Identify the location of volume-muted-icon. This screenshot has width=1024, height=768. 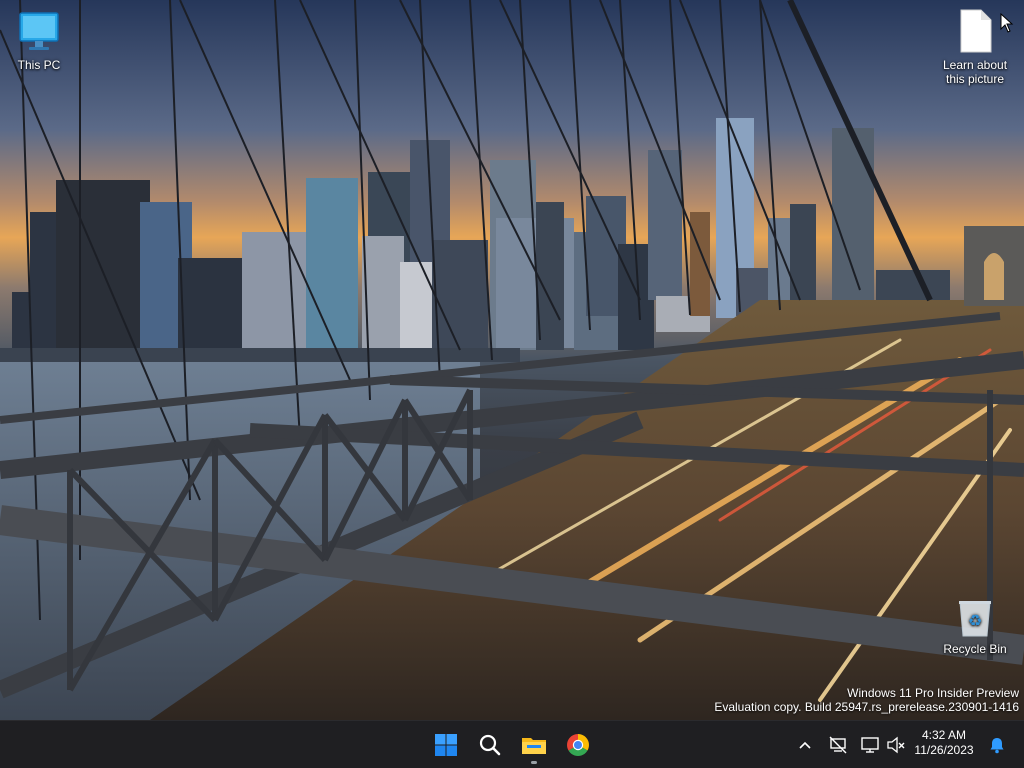
(896, 745).